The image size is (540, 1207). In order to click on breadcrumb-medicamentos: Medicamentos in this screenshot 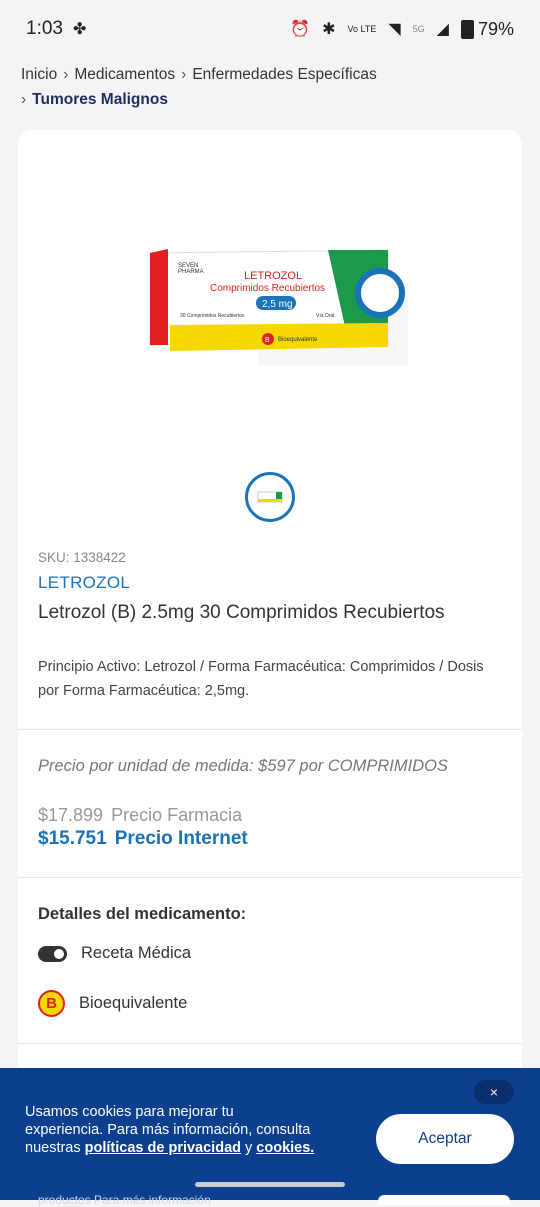, I will do `click(124, 74)`.